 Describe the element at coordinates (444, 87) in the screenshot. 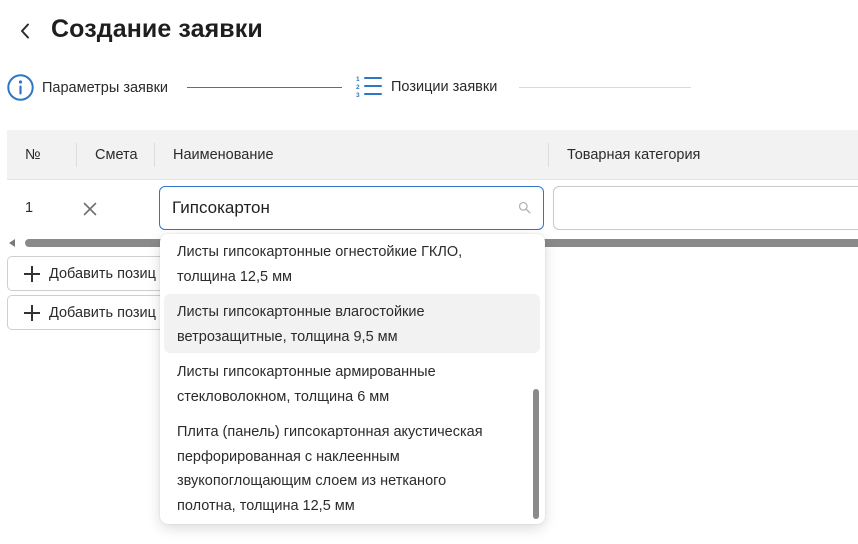

I see `step-label: Позиции заявки` at that location.